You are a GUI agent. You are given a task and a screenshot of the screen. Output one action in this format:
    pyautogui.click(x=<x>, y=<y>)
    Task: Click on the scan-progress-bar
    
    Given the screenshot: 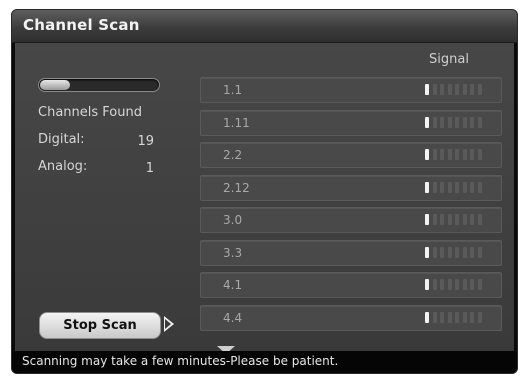 What is the action you would take?
    pyautogui.click(x=99, y=85)
    